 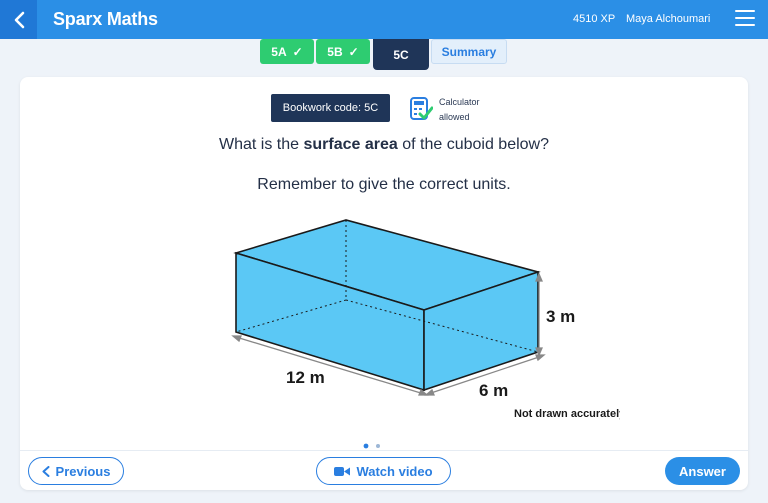 I want to click on watch-video-label: Watch video, so click(x=394, y=471).